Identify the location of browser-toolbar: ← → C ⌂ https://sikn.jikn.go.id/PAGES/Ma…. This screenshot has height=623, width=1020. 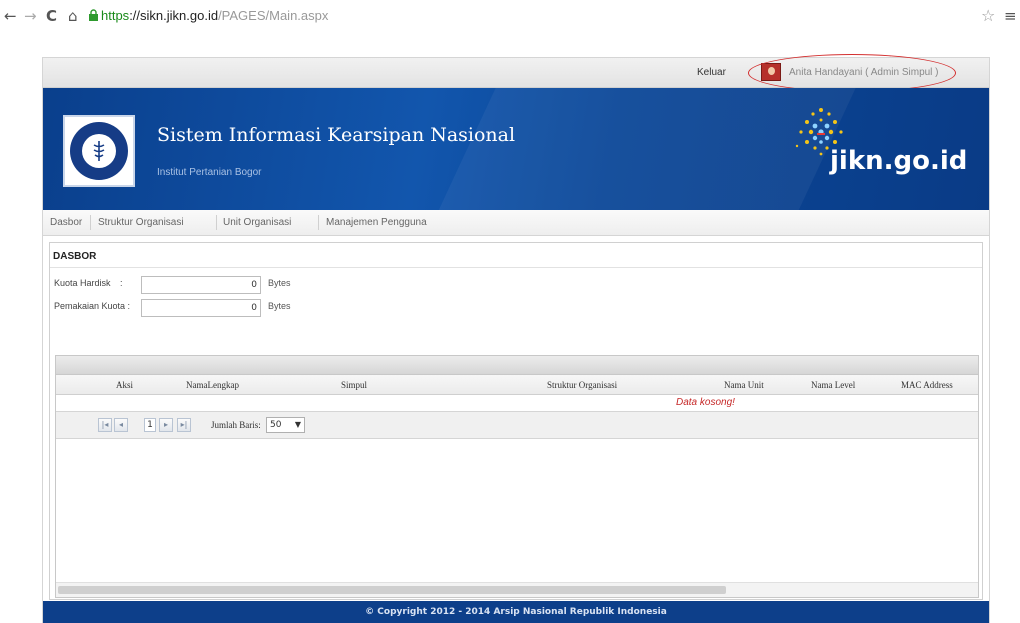
(510, 17).